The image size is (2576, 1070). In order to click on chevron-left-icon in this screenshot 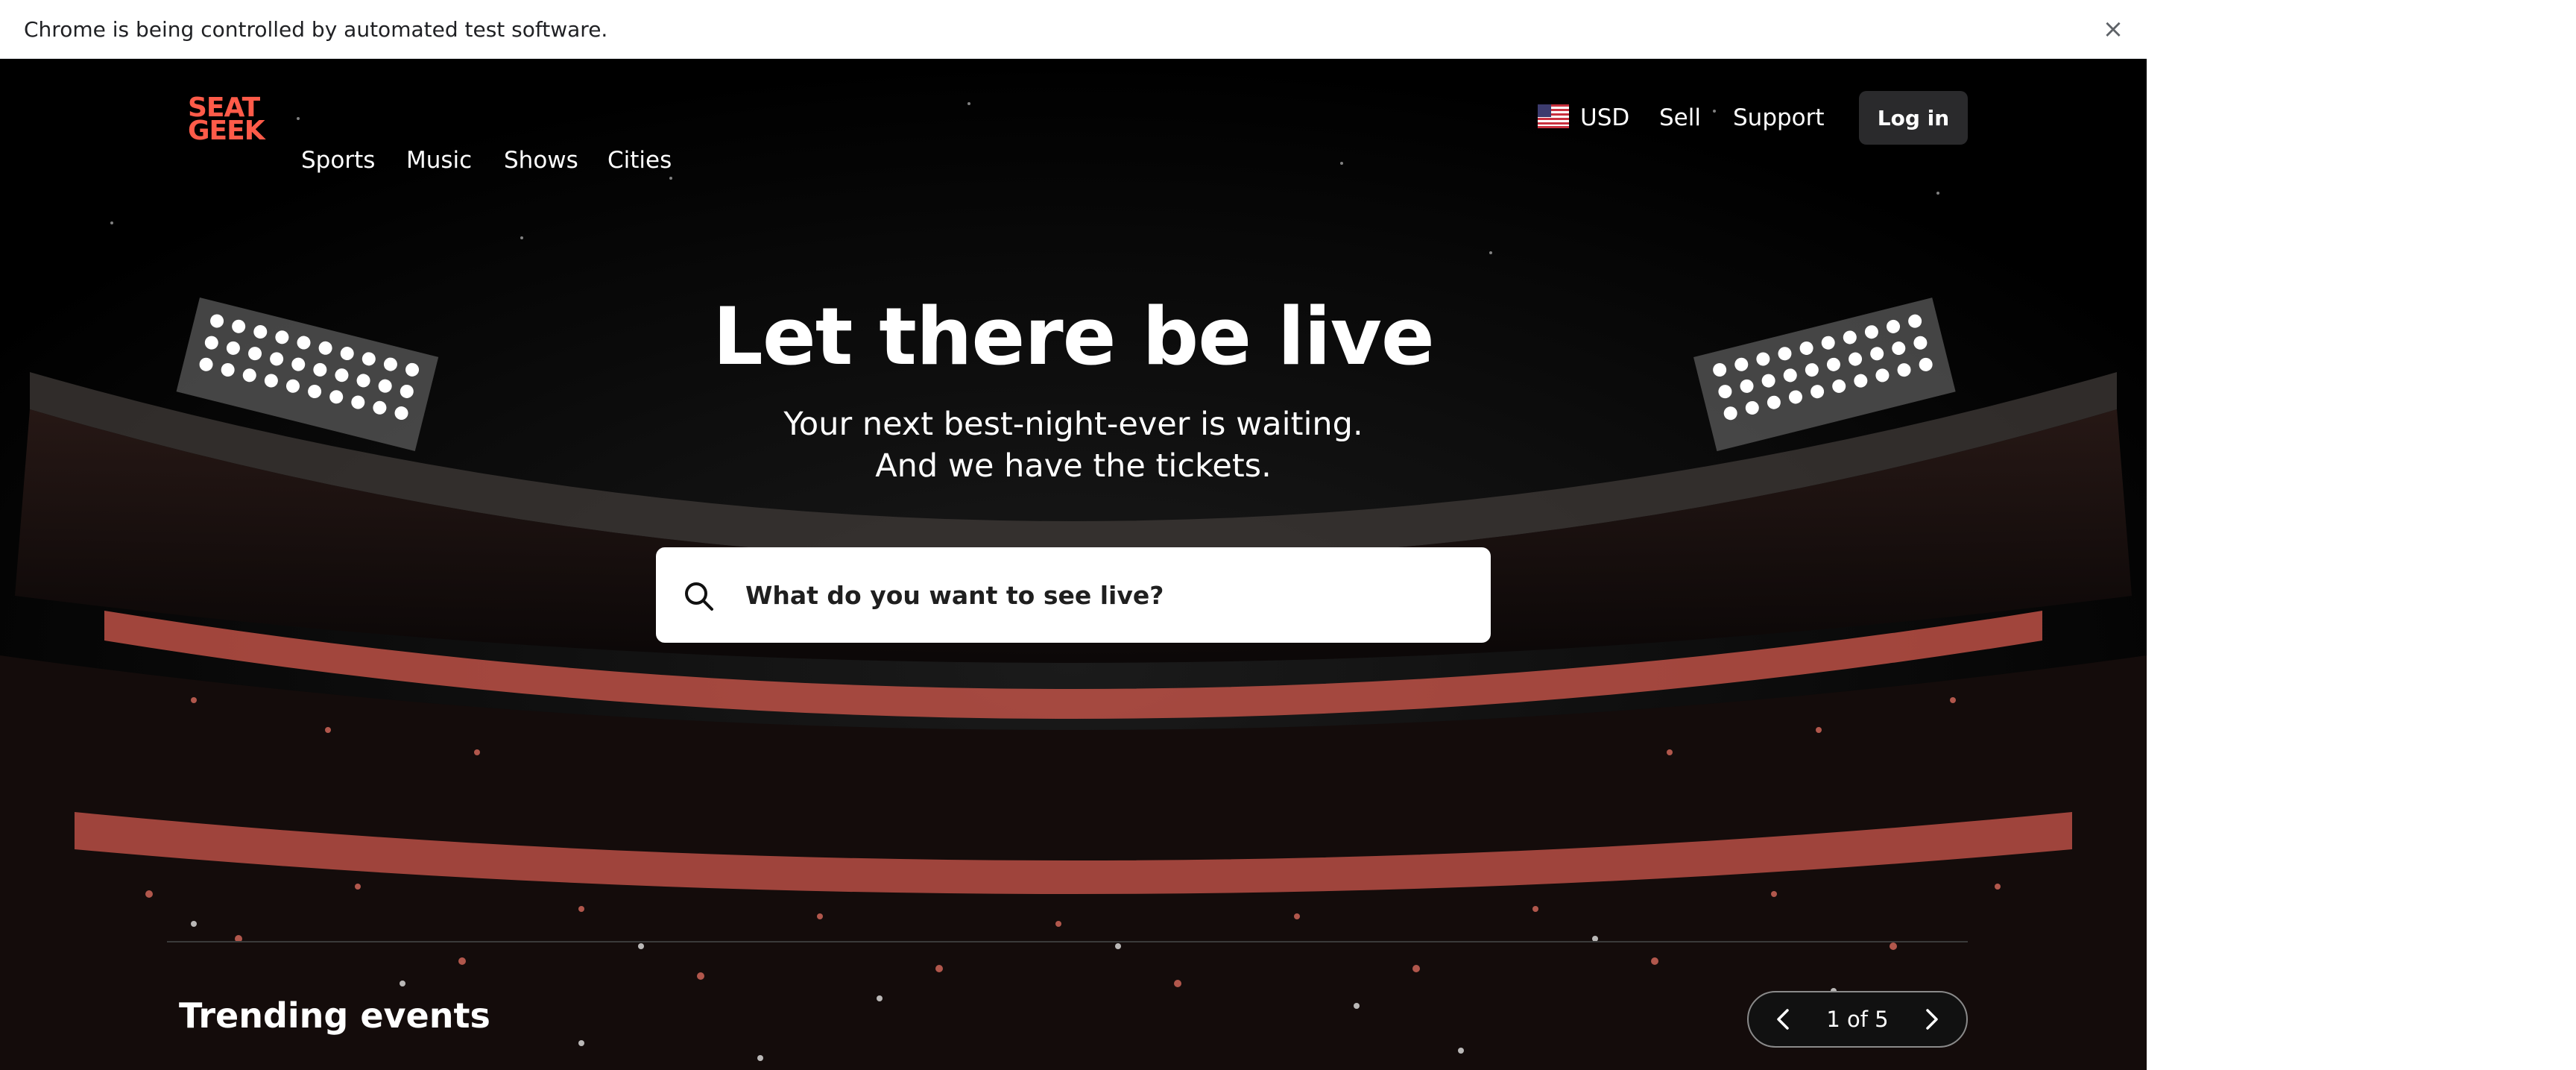, I will do `click(1783, 1019)`.